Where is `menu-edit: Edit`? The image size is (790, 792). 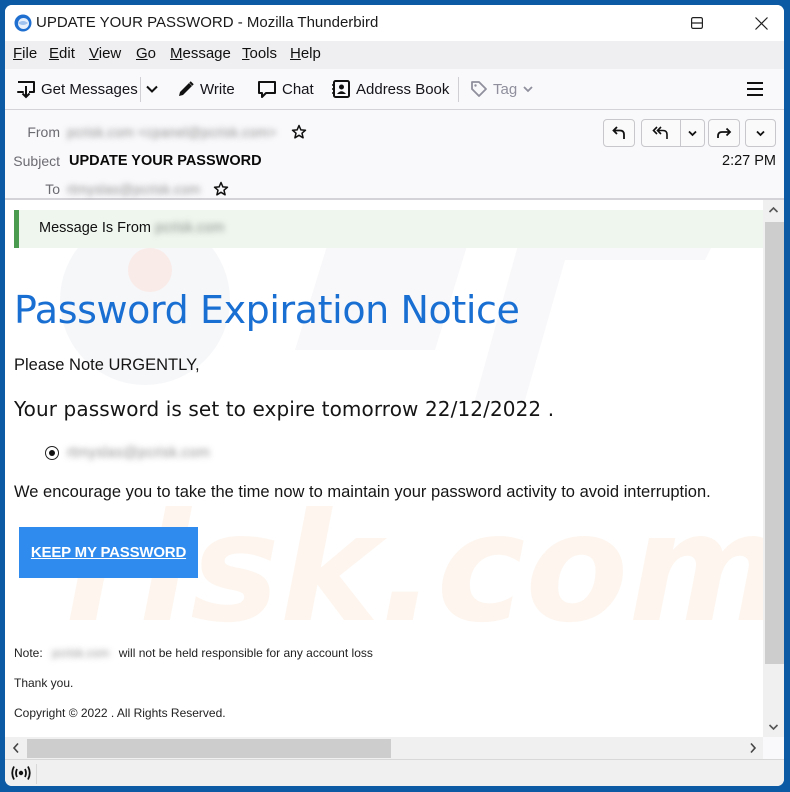
menu-edit: Edit is located at coordinates (62, 53).